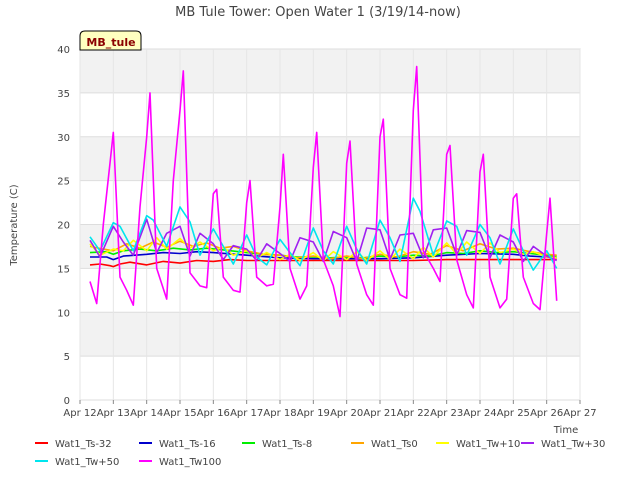  Describe the element at coordinates (179, 413) in the screenshot. I see `x-tick-label: Apr 15` at that location.